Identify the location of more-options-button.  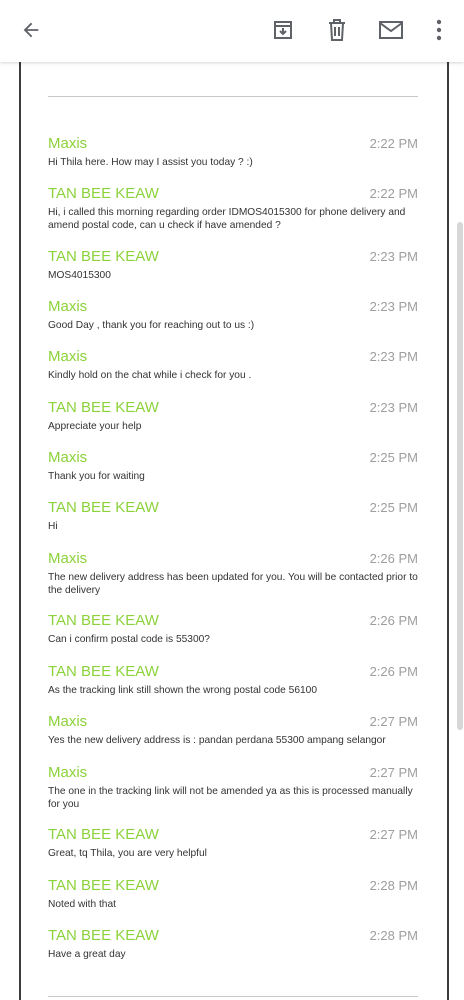
(439, 30).